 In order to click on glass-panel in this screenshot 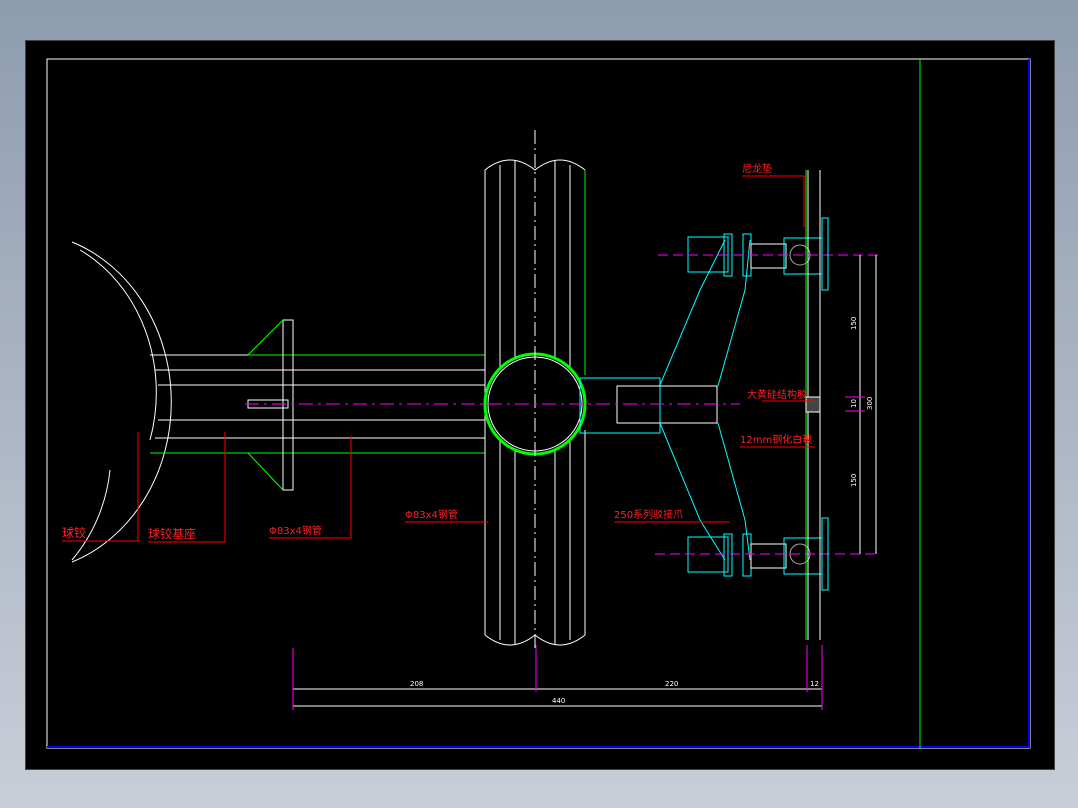, I will do `click(817, 405)`.